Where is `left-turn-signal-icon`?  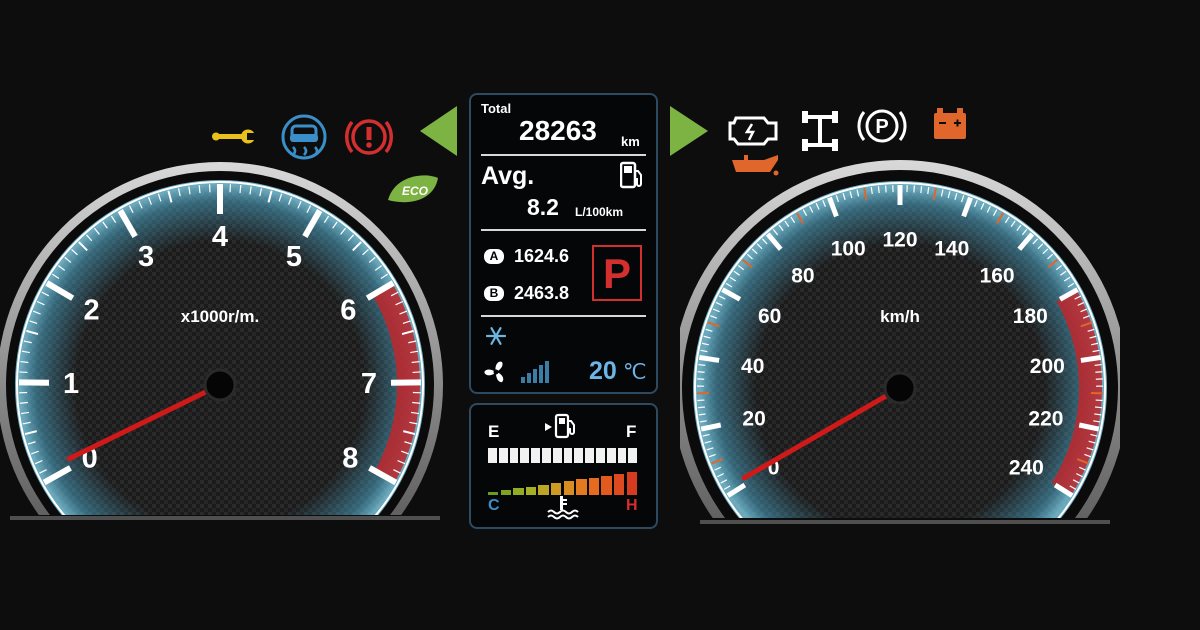 left-turn-signal-icon is located at coordinates (438, 131).